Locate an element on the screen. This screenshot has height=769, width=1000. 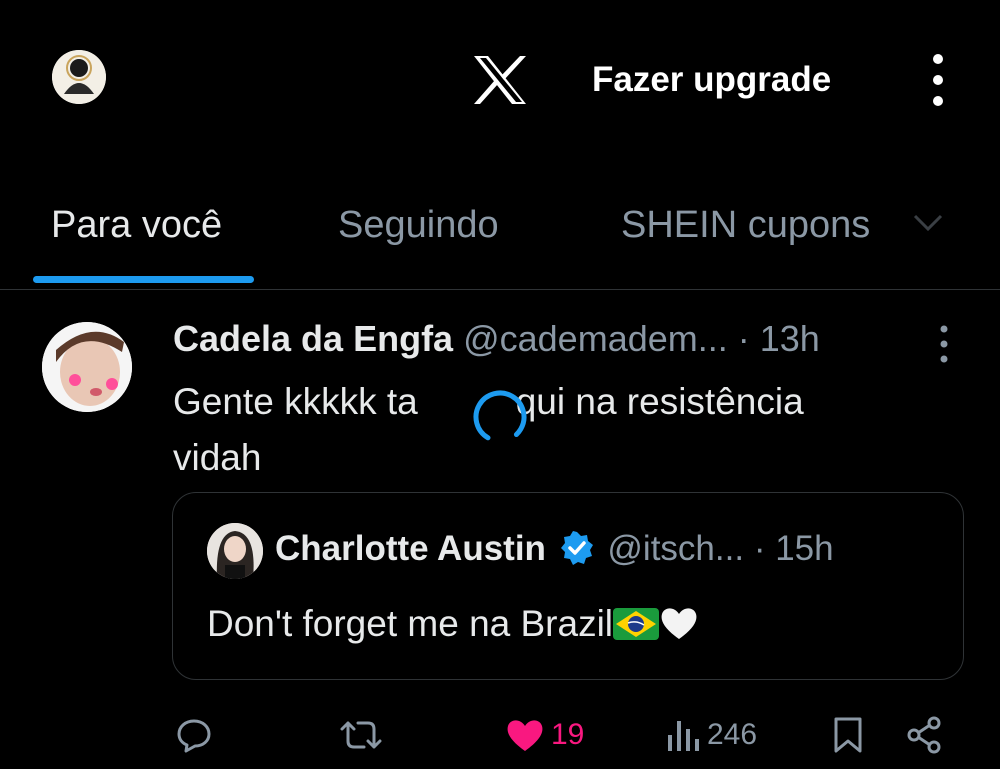
share-button is located at coordinates (924, 735).